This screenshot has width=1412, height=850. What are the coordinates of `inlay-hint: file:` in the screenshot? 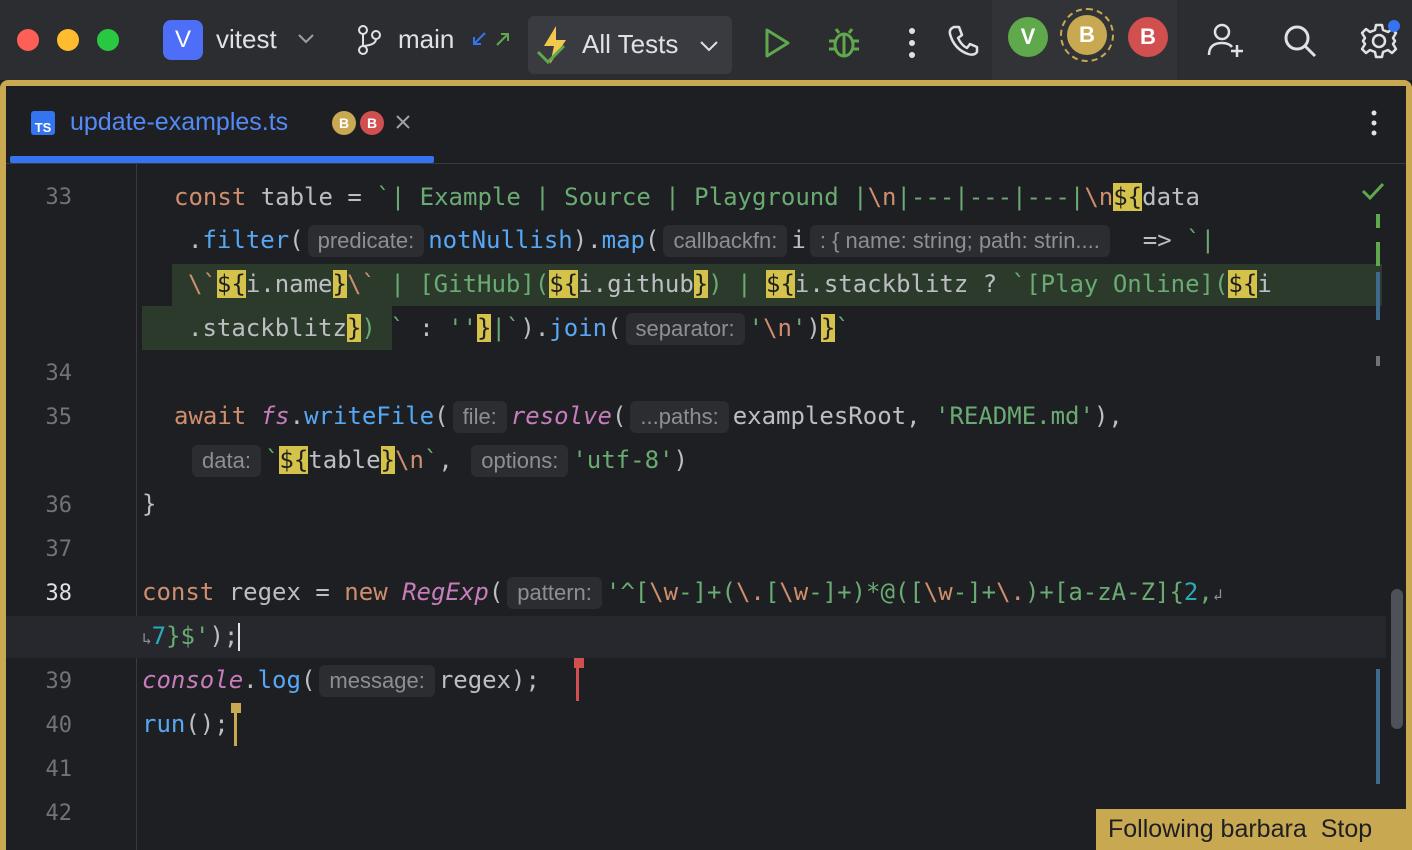 It's located at (479, 417).